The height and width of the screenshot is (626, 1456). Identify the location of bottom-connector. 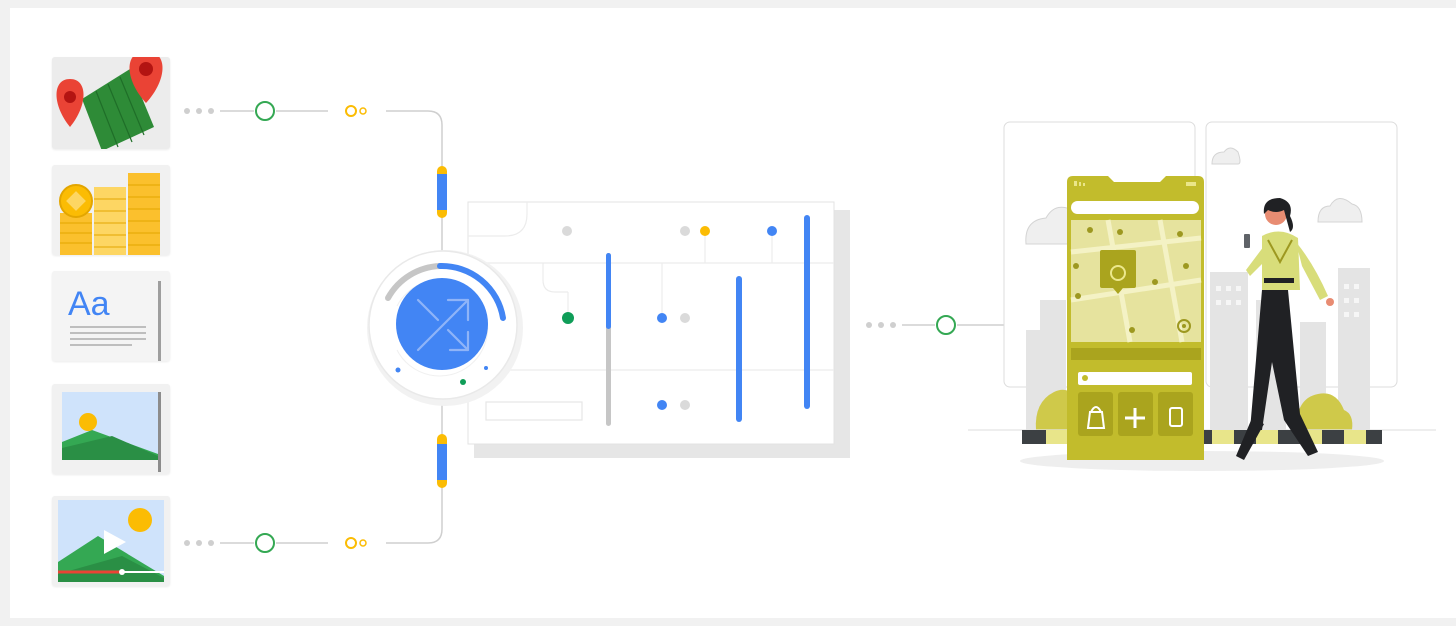
(315, 476).